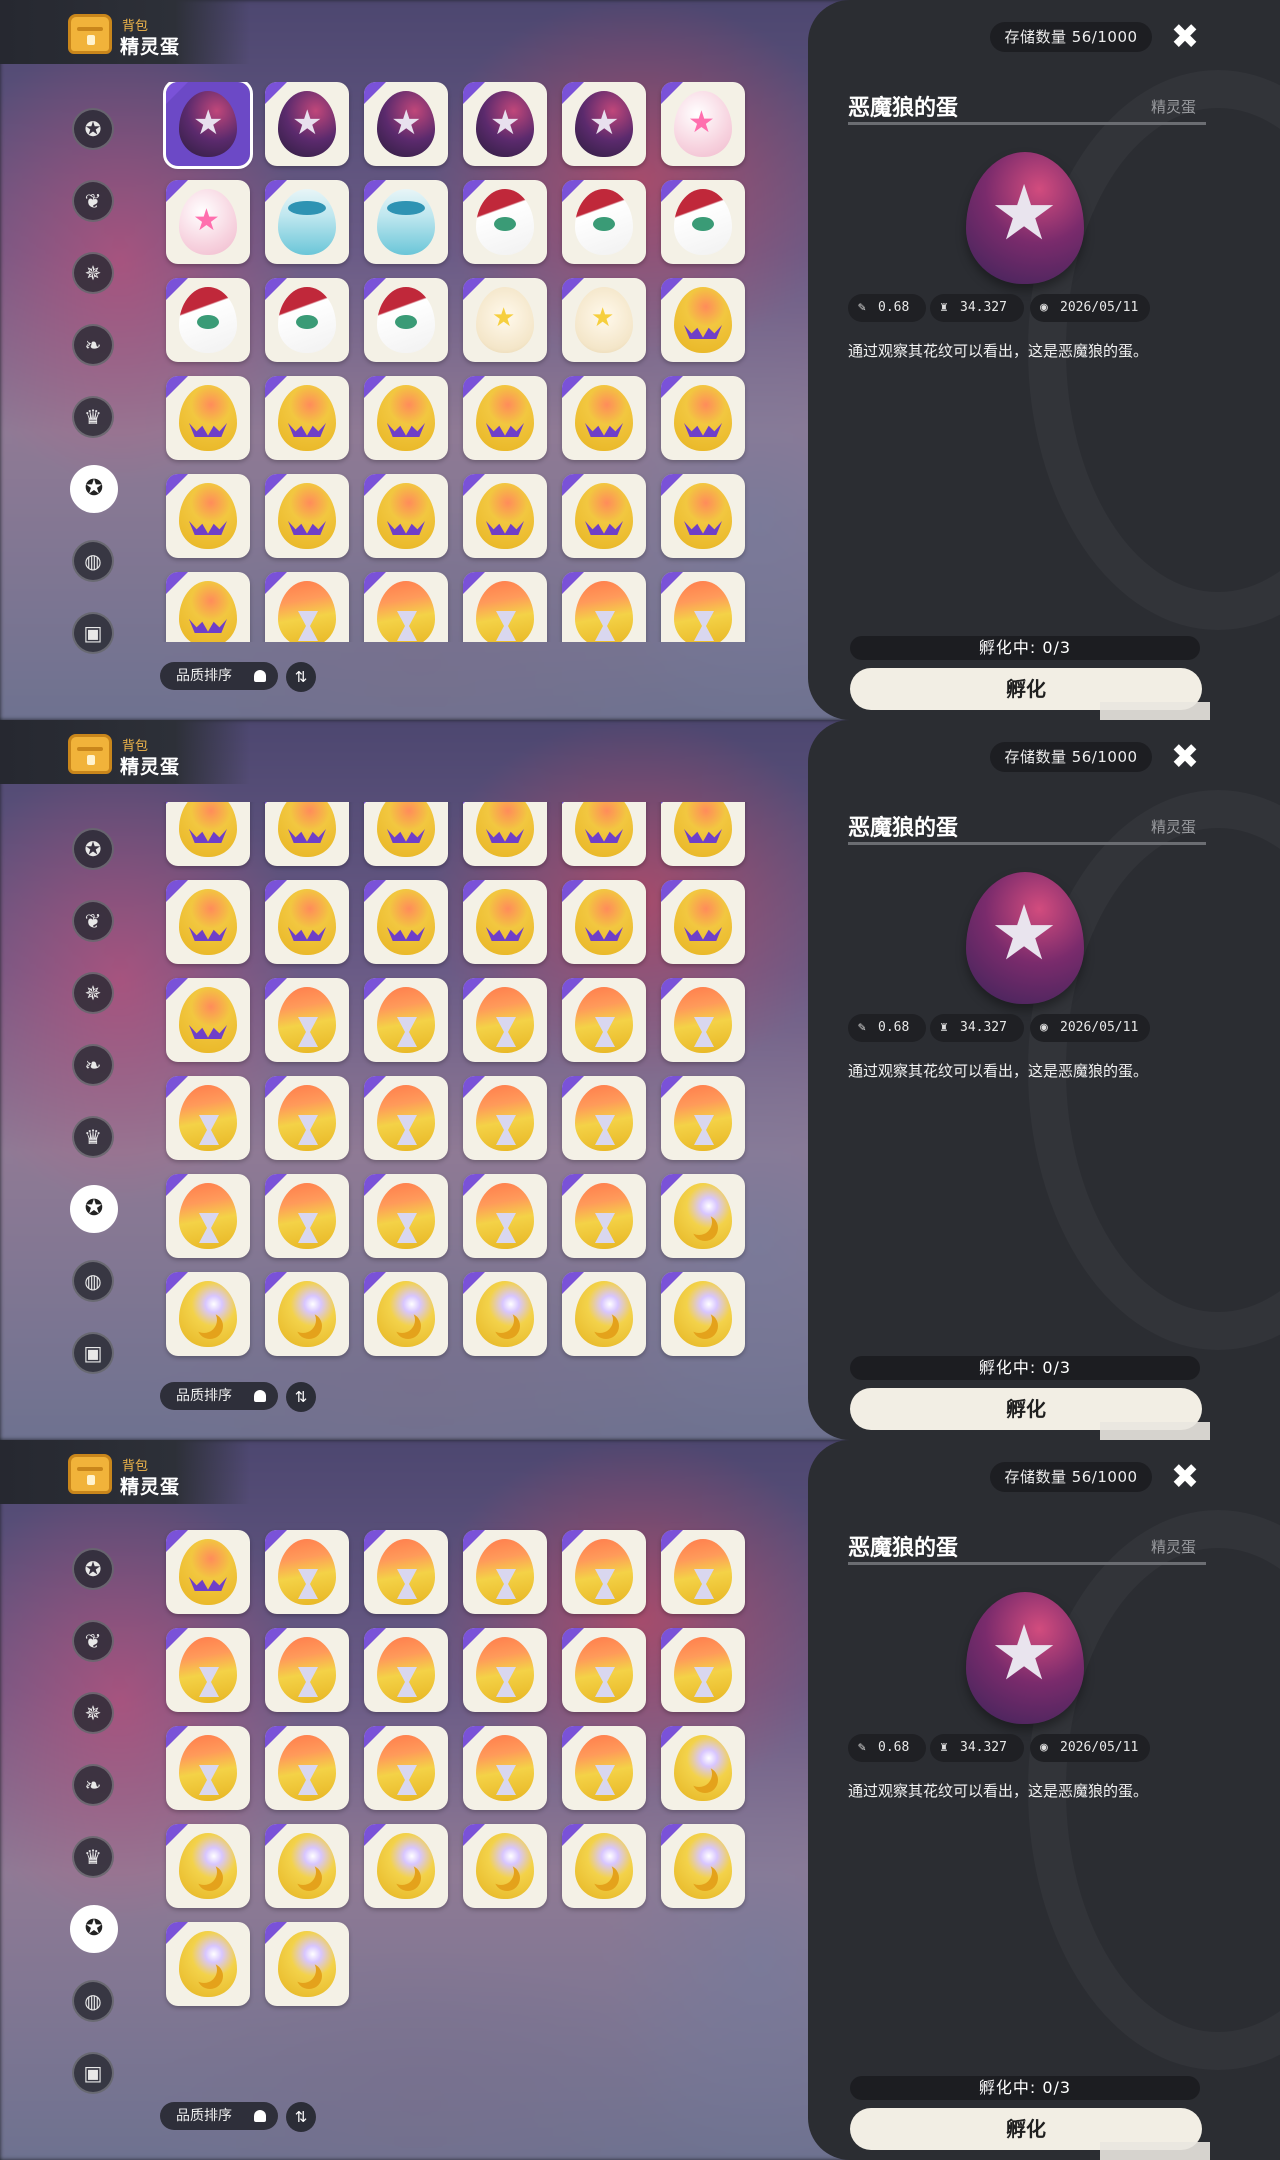  Describe the element at coordinates (93, 633) in the screenshot. I see `sidebar-chest-icon: ▣` at that location.